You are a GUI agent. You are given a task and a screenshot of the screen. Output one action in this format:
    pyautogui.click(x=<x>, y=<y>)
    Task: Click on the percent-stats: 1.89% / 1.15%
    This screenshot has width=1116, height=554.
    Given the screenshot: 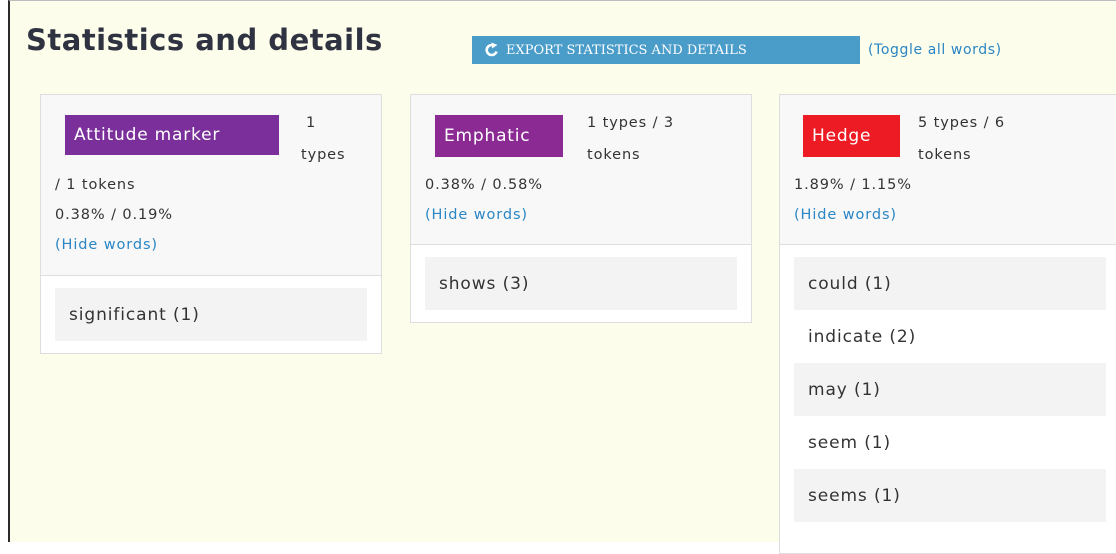 What is the action you would take?
    pyautogui.click(x=853, y=185)
    